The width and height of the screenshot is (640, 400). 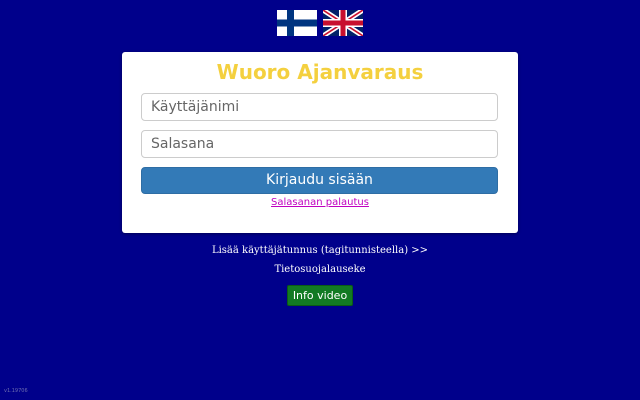 What do you see at coordinates (319, 107) in the screenshot?
I see `username-input` at bounding box center [319, 107].